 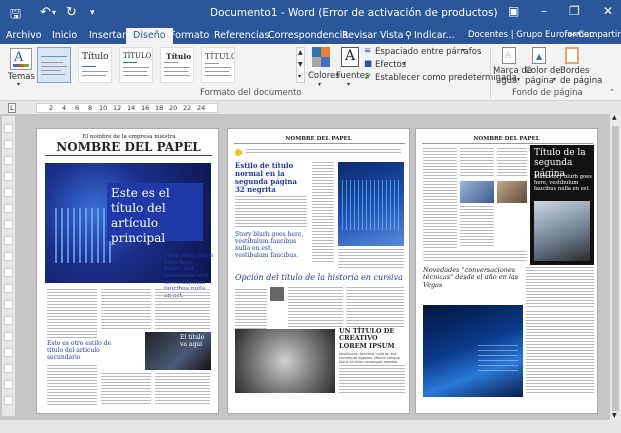 What do you see at coordinates (241, 36) in the screenshot?
I see `tab-referencias: Referencias` at bounding box center [241, 36].